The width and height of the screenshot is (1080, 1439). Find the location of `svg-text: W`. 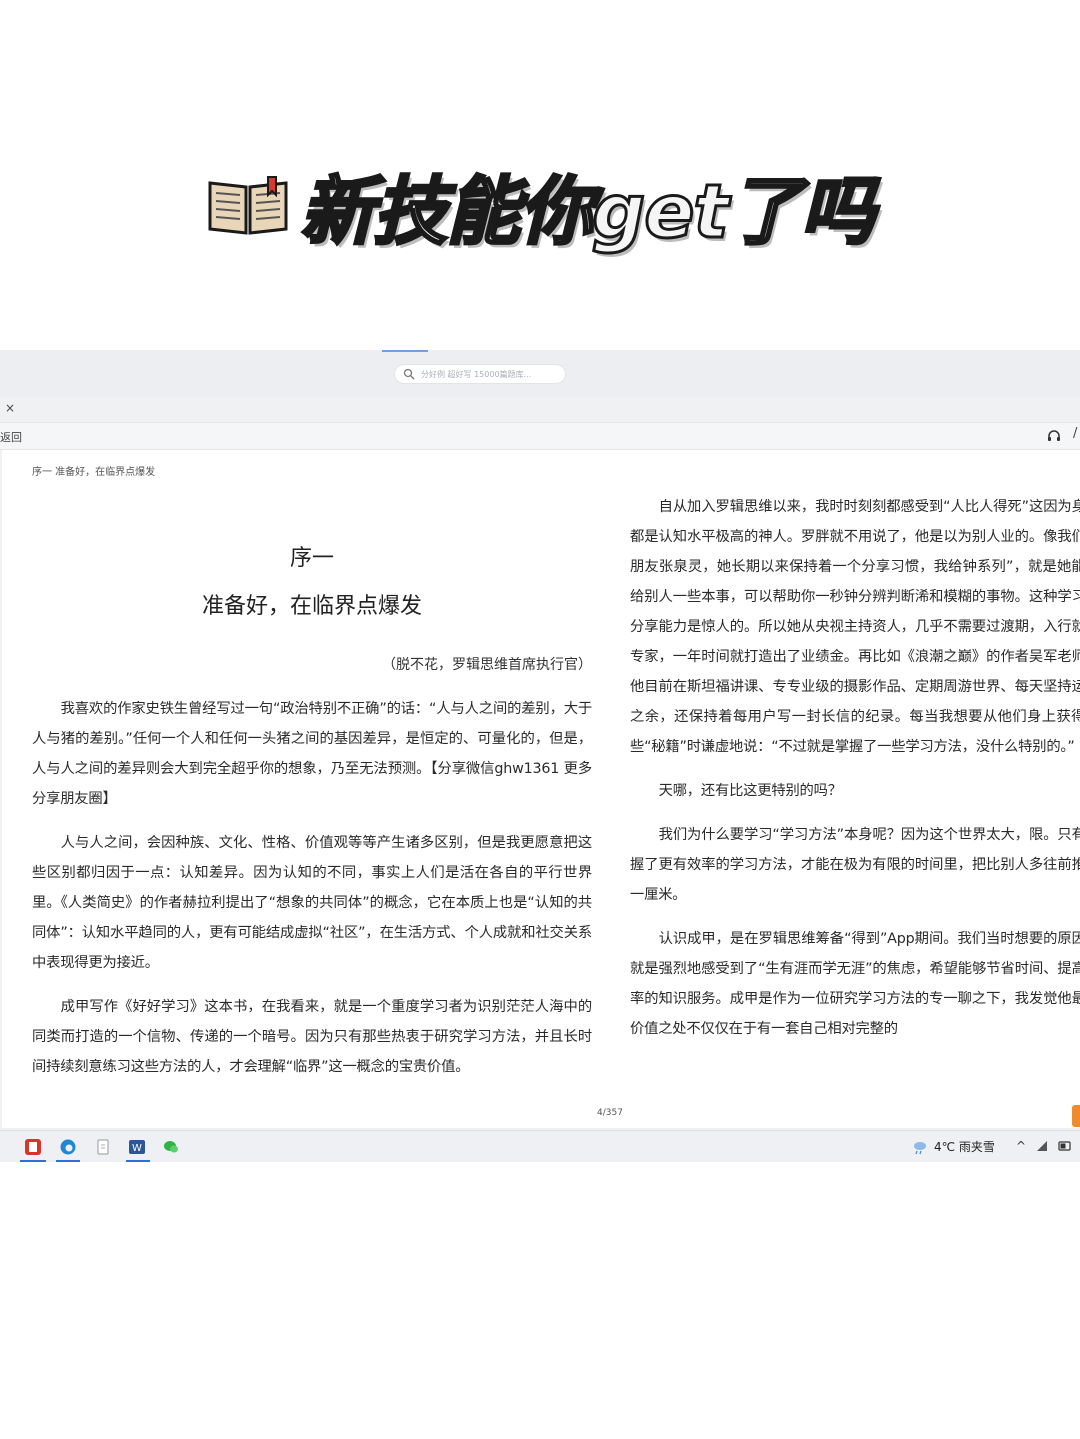

svg-text: W is located at coordinates (137, 1148).